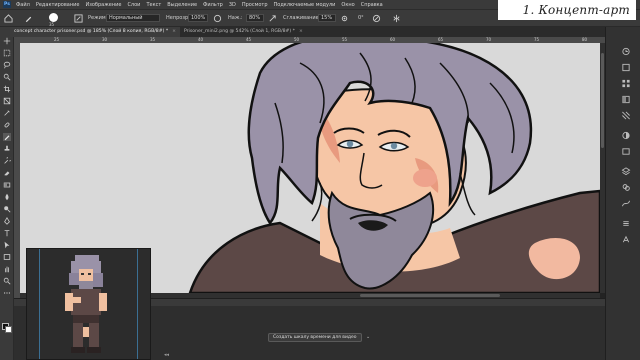  What do you see at coordinates (7, 197) in the screenshot?
I see `blur-icon` at bounding box center [7, 197].